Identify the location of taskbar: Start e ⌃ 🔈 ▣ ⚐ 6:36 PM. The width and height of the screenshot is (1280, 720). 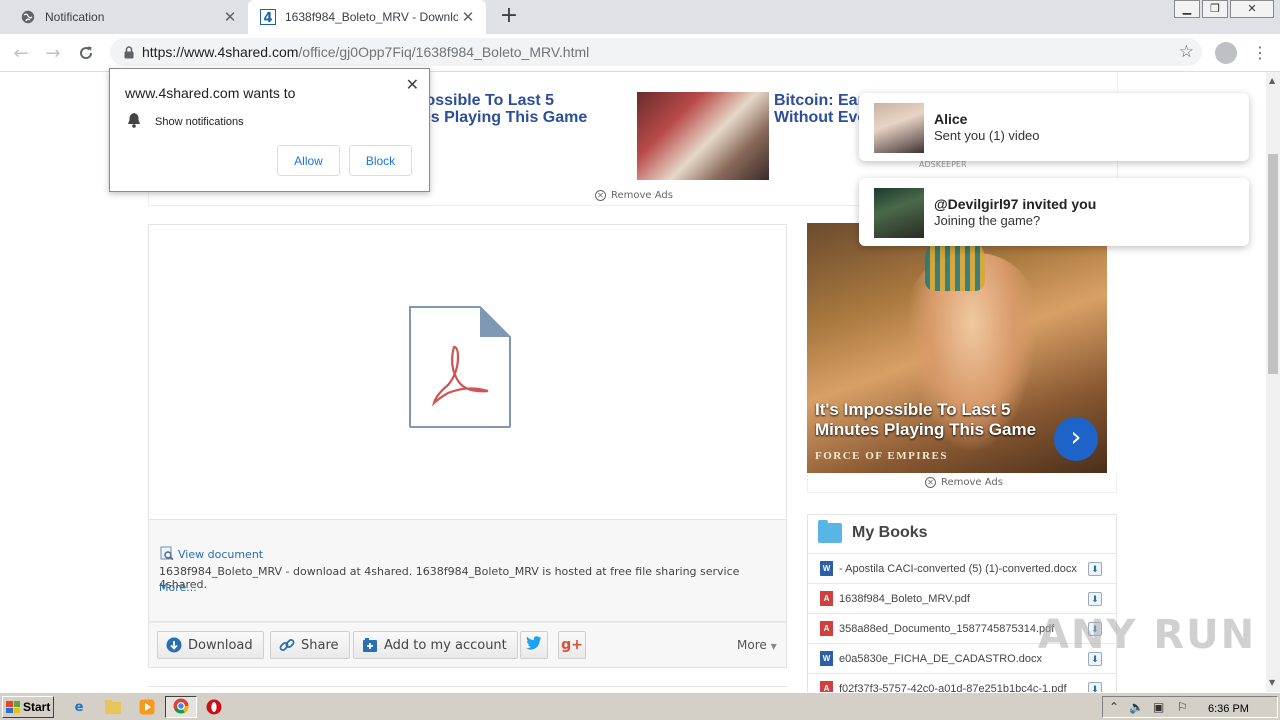
(640, 706).